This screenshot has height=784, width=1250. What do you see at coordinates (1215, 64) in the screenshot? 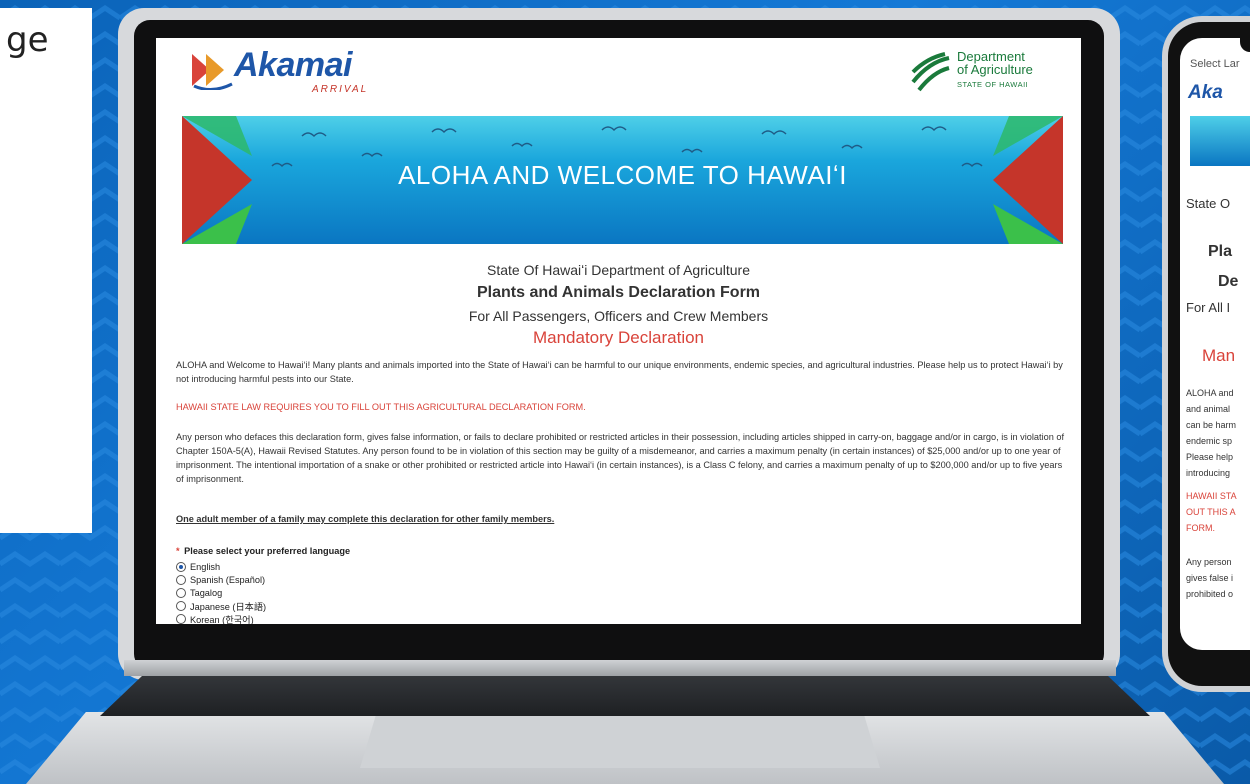
I see `phone-language-select: Select Lar` at bounding box center [1215, 64].